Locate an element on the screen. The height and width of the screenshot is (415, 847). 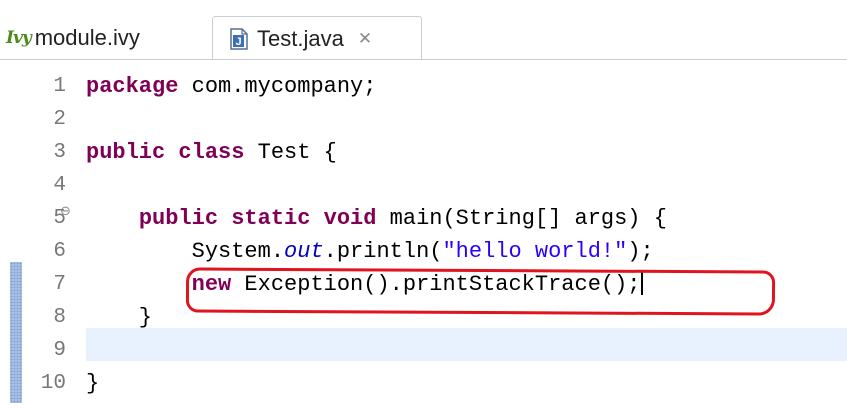
collapse-icon: ⊖ is located at coordinates (65, 212).